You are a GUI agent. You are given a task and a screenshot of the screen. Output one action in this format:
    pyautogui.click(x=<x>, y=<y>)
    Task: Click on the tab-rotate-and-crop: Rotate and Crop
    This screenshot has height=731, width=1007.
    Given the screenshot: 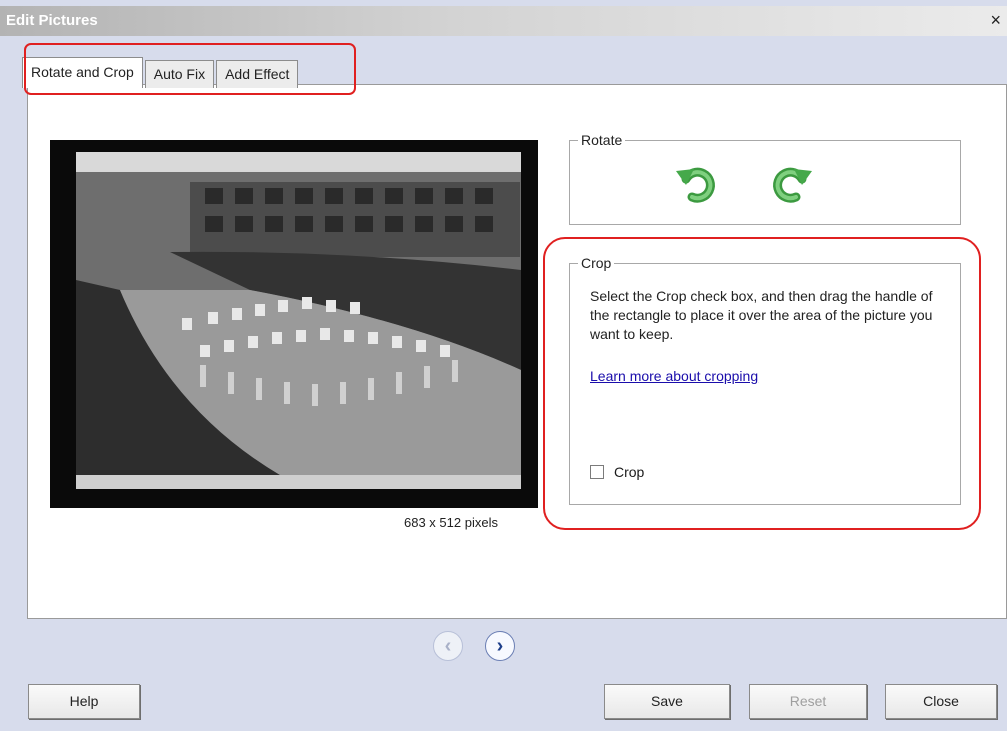 What is the action you would take?
    pyautogui.click(x=82, y=72)
    